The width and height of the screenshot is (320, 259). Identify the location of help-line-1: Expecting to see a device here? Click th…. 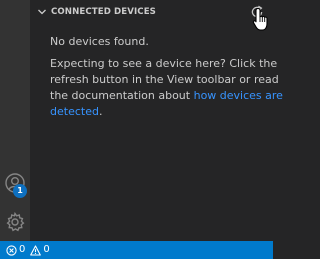
(164, 63).